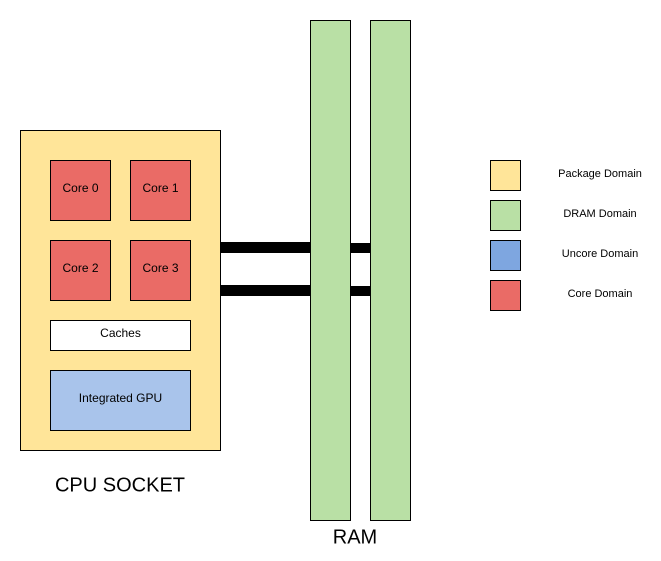 This screenshot has height=561, width=661. I want to click on core-label: Core 2, so click(80, 268).